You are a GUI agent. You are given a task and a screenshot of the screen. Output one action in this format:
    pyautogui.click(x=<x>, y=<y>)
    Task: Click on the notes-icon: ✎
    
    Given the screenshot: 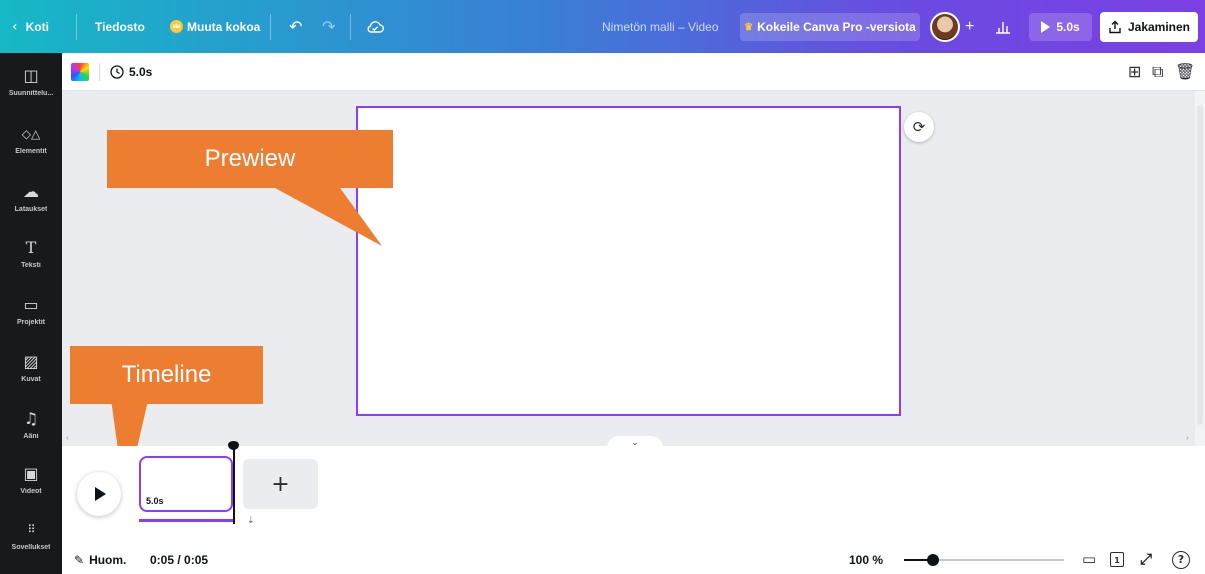 What is the action you would take?
    pyautogui.click(x=79, y=560)
    